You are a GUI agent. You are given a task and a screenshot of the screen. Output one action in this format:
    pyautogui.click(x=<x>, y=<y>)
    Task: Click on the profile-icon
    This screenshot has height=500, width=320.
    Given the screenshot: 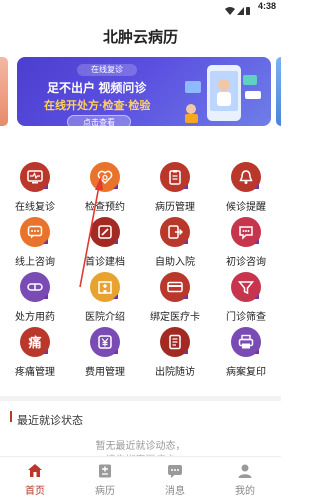 What is the action you would take?
    pyautogui.click(x=245, y=473)
    